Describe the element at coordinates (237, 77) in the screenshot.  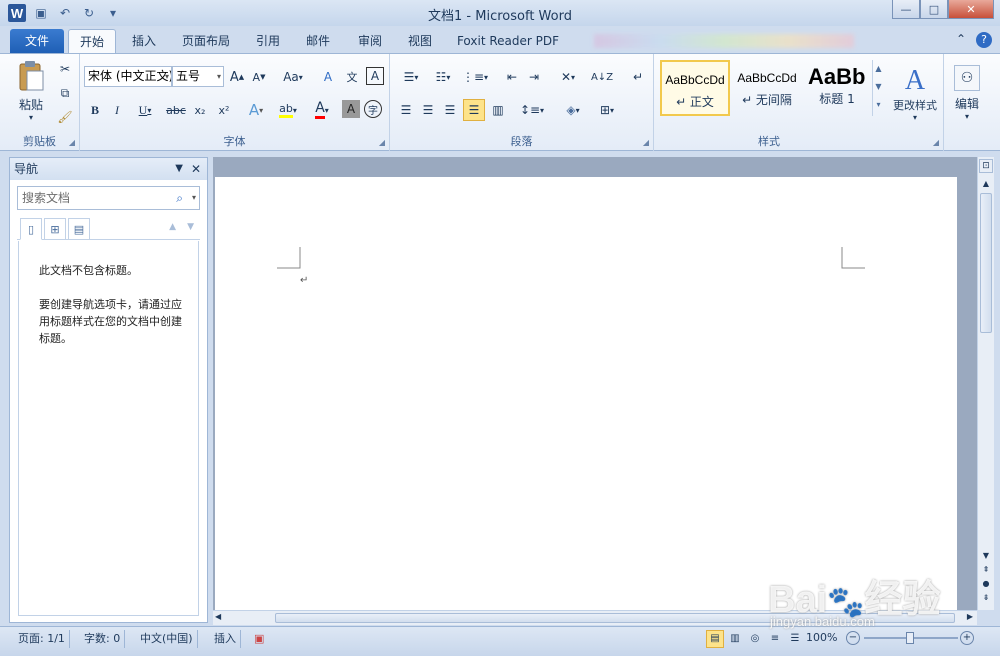
I see `grow-font-button: A ▲` at that location.